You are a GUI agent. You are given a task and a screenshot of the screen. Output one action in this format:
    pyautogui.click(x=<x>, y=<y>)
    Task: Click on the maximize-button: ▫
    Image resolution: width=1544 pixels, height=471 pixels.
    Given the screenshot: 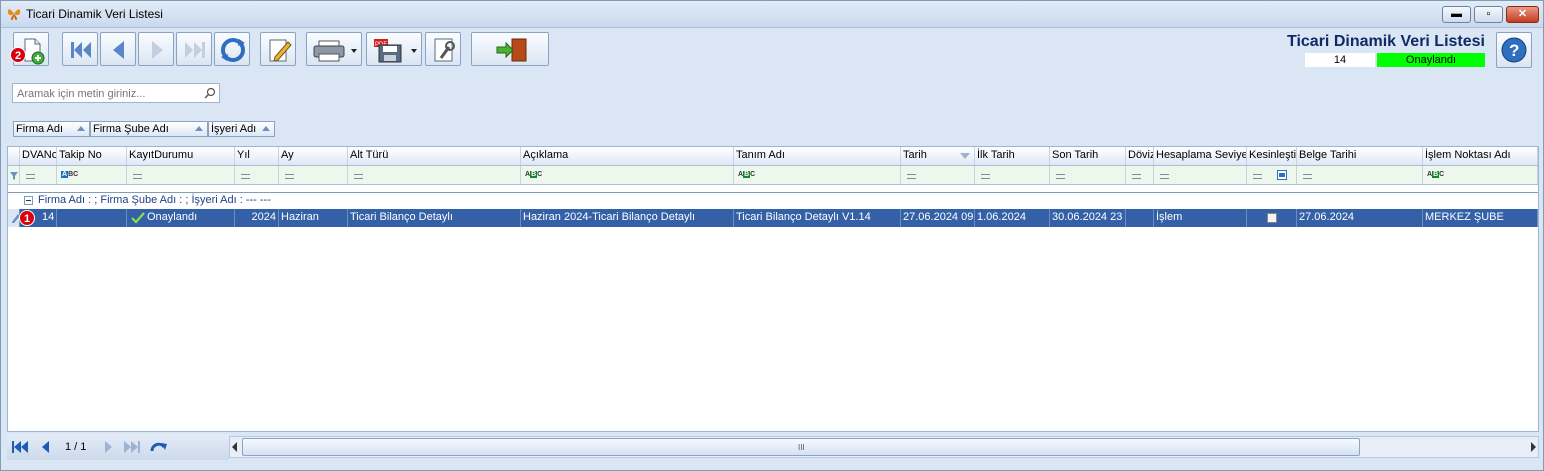 What is the action you would take?
    pyautogui.click(x=1488, y=14)
    